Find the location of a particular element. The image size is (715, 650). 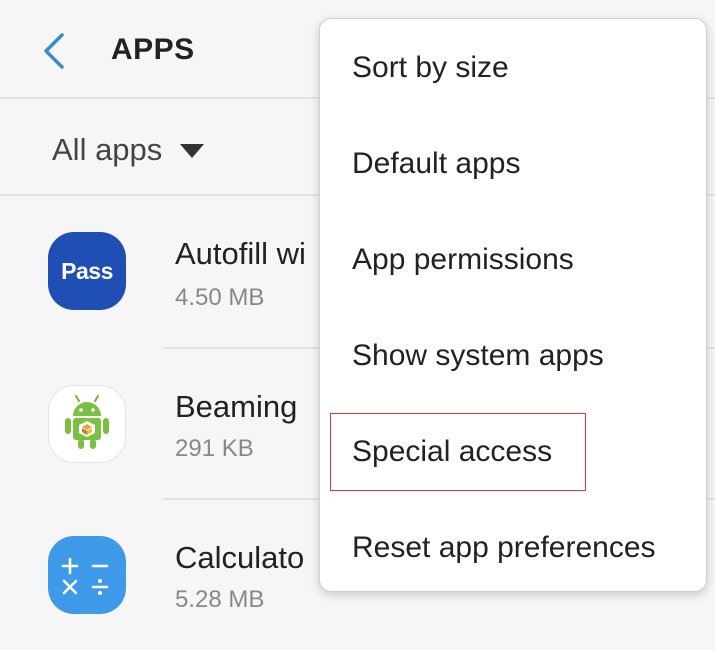

menu-item-show-system-apps: Show system apps is located at coordinates (513, 357).